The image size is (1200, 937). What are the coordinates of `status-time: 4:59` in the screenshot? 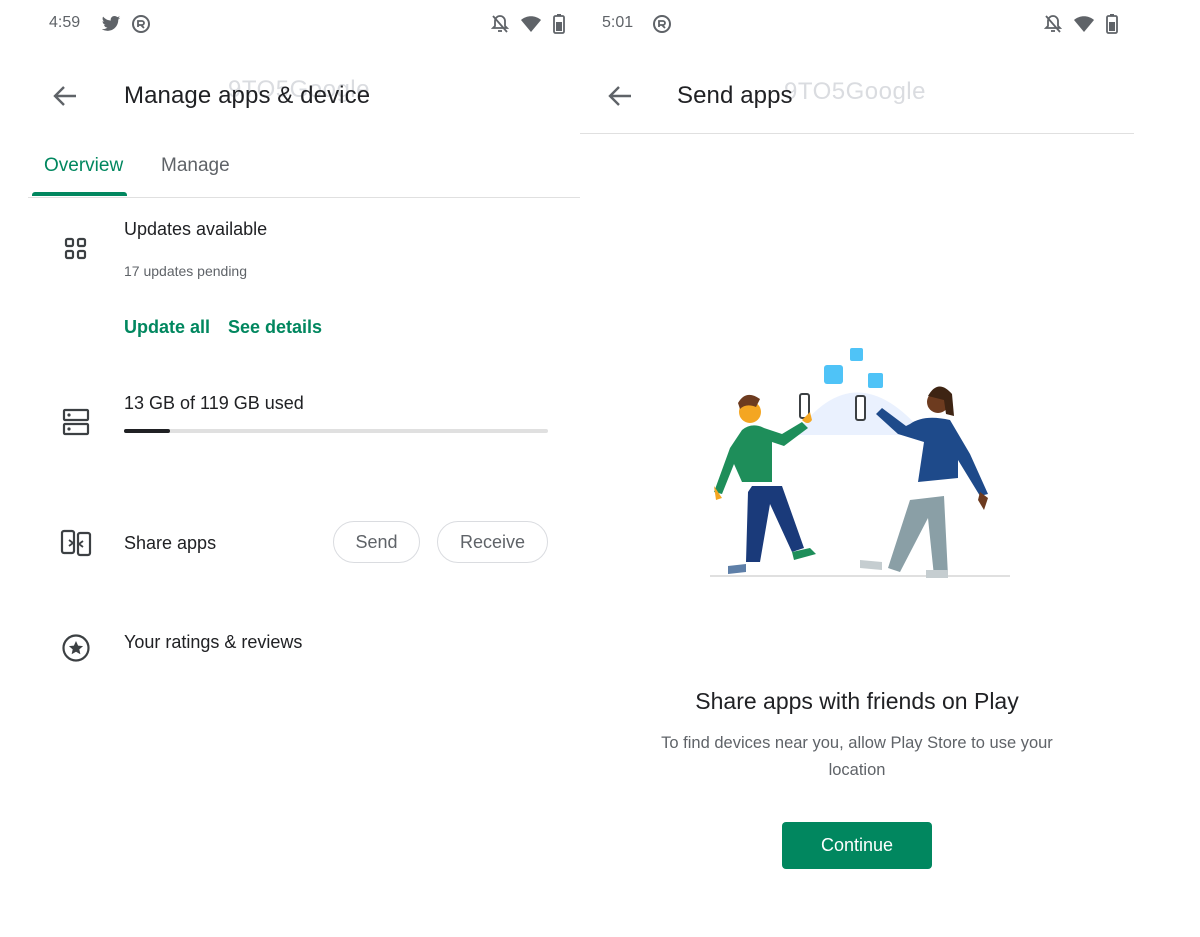 It's located at (65, 22).